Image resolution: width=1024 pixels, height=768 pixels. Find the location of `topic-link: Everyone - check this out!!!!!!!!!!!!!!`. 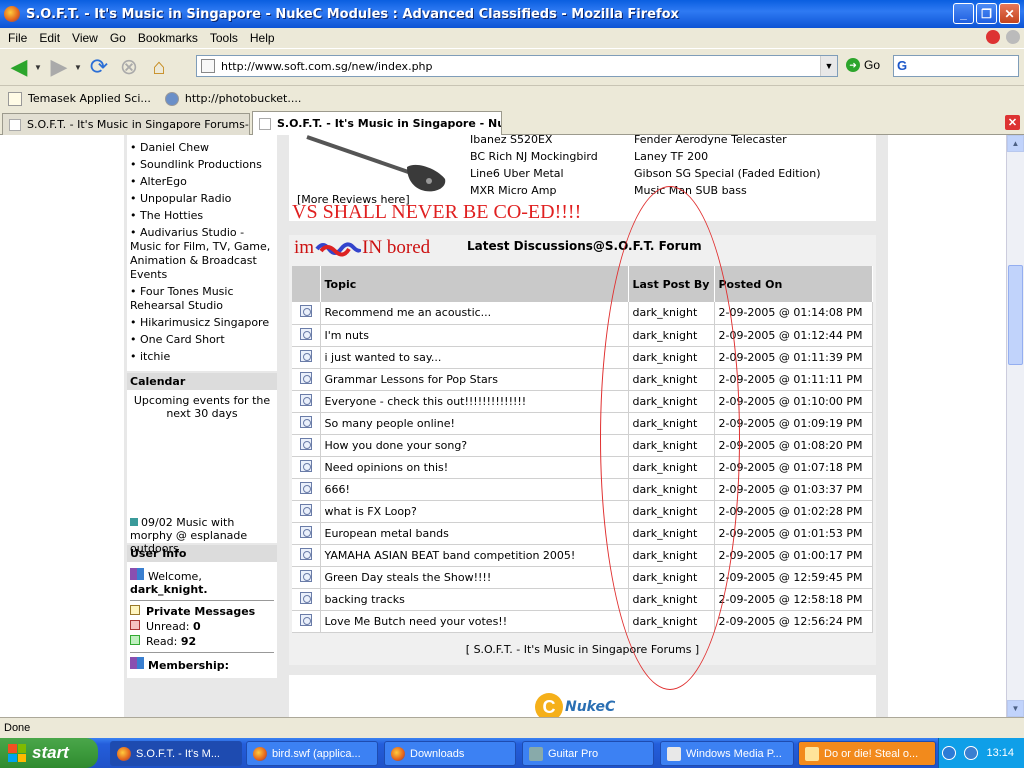

topic-link: Everyone - check this out!!!!!!!!!!!!!! is located at coordinates (474, 401).